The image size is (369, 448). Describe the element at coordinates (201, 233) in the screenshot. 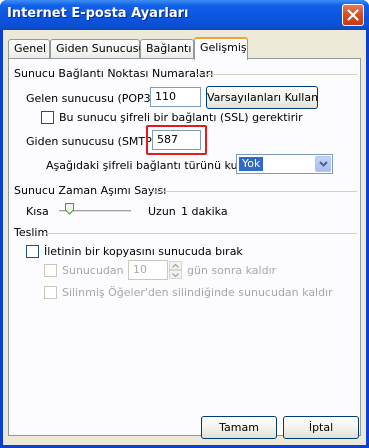

I see `section-divider-delivery` at that location.